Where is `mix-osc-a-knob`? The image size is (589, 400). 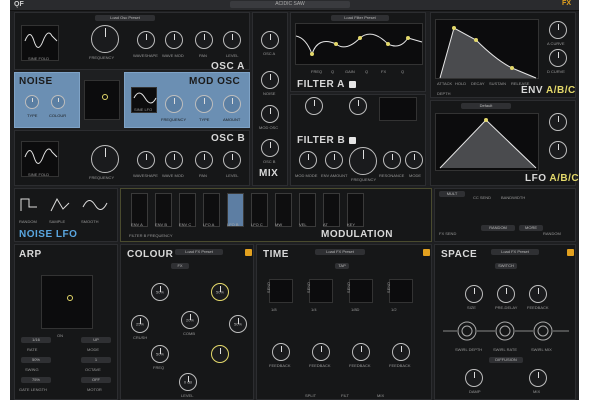
mix-osc-a-knob is located at coordinates (270, 40).